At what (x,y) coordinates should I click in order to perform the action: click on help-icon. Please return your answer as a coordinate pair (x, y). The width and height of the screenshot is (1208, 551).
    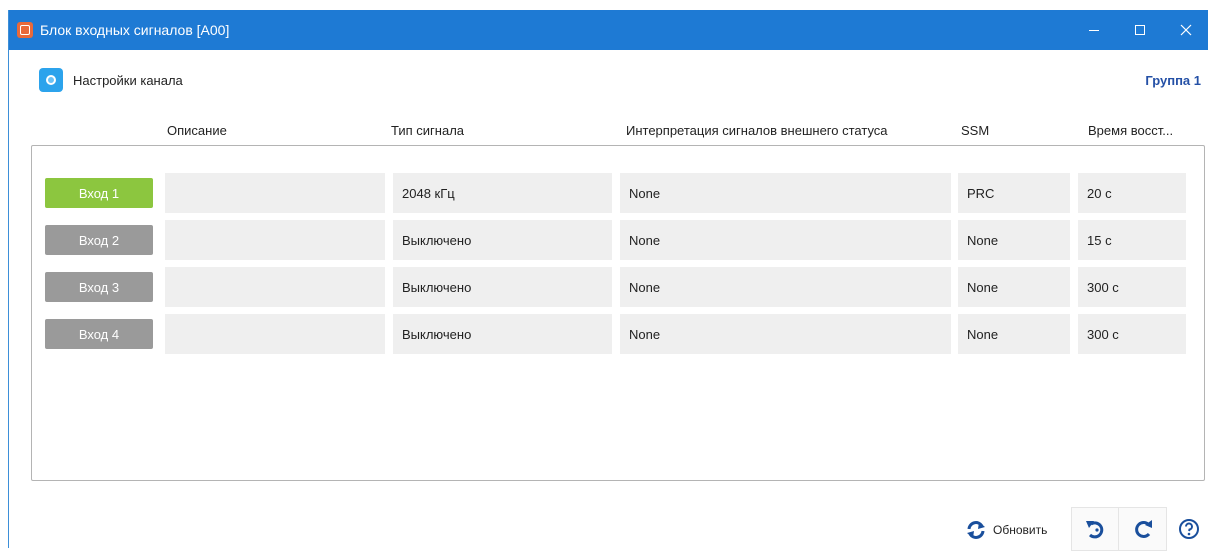
    Looking at the image, I should click on (1189, 529).